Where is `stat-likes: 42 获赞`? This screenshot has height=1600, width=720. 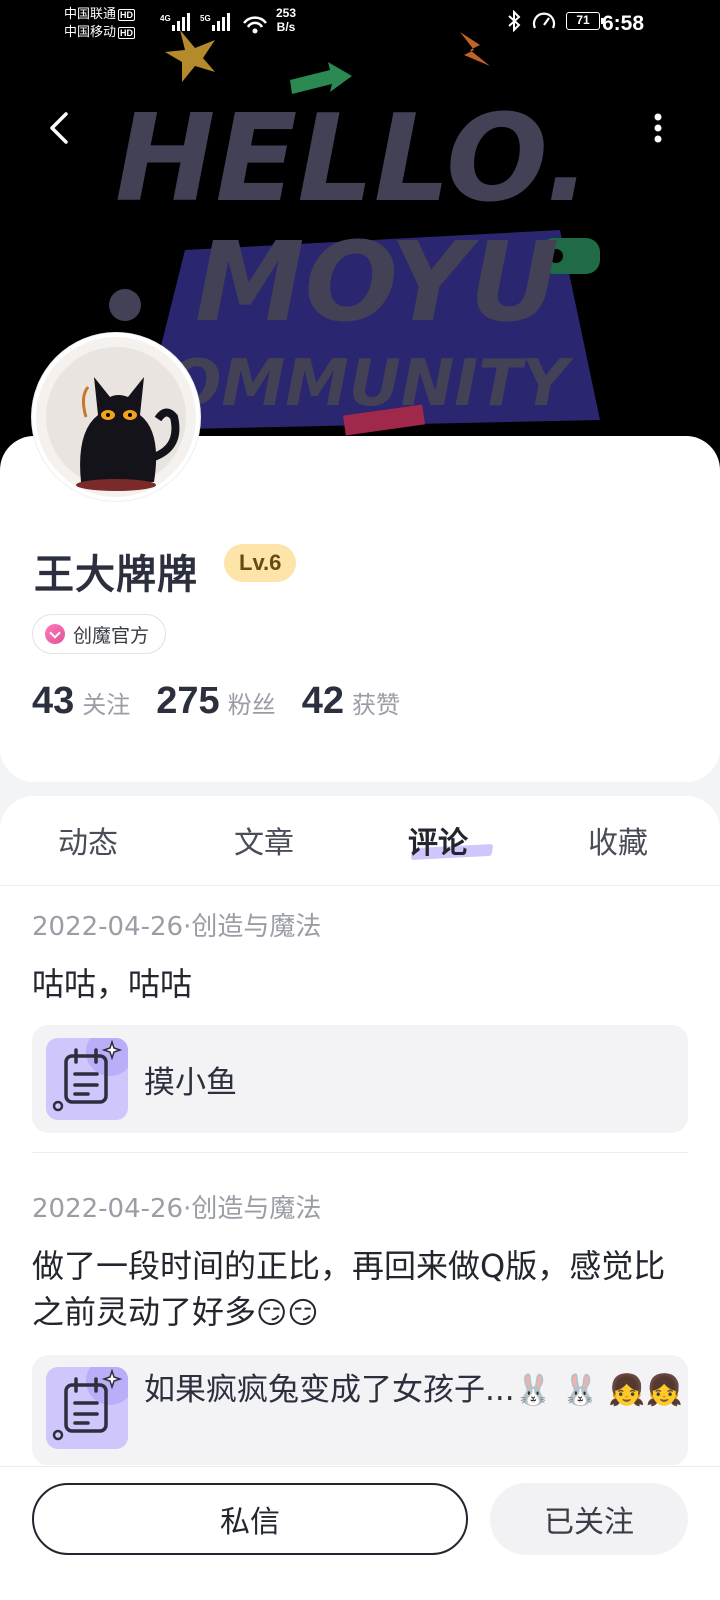 stat-likes: 42 获赞 is located at coordinates (351, 701).